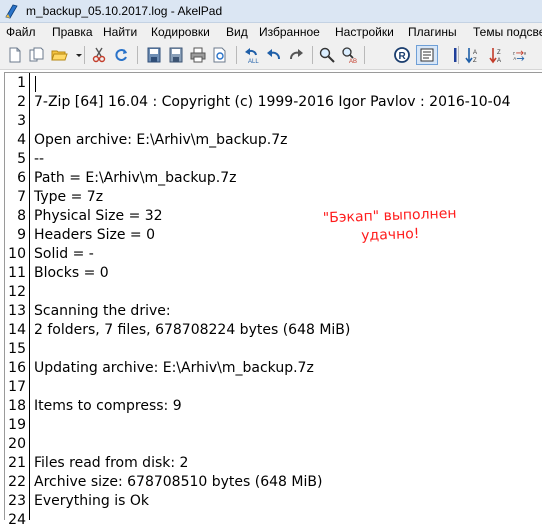 This screenshot has height=530, width=542. I want to click on line-number: 17, so click(17, 387).